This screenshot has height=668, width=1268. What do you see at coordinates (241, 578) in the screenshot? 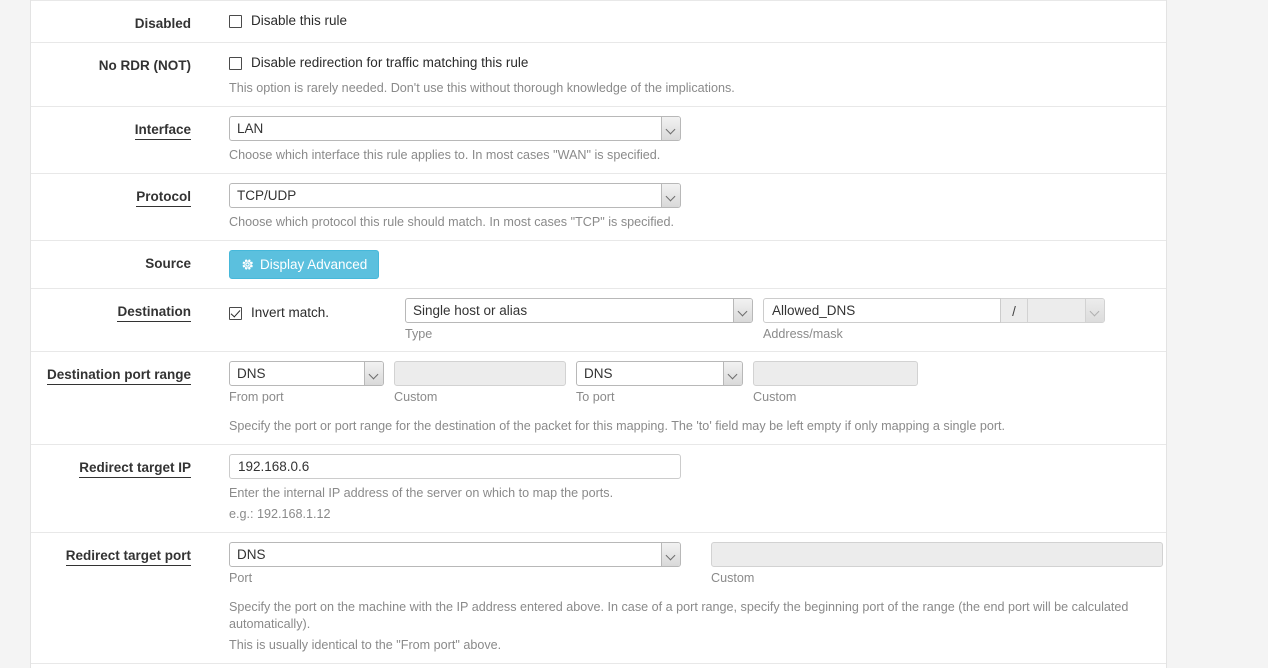
I see `redirect-target-port-sublabel: Port` at bounding box center [241, 578].